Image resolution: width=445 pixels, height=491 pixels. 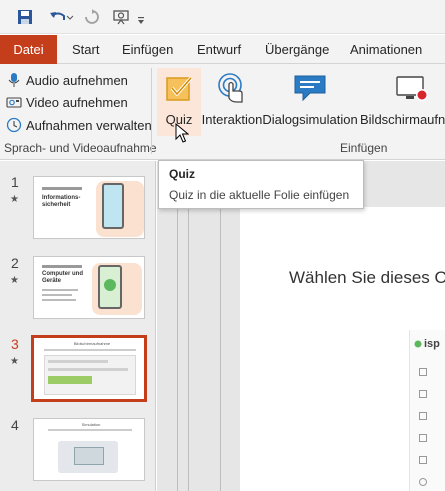 What do you see at coordinates (70, 380) in the screenshot?
I see `thumb-green-button` at bounding box center [70, 380].